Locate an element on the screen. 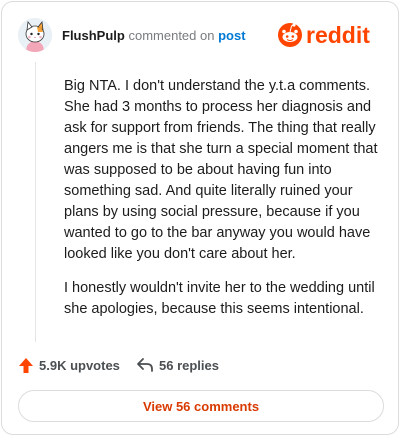  reddit-logo-icon: reddit is located at coordinates (324, 35).